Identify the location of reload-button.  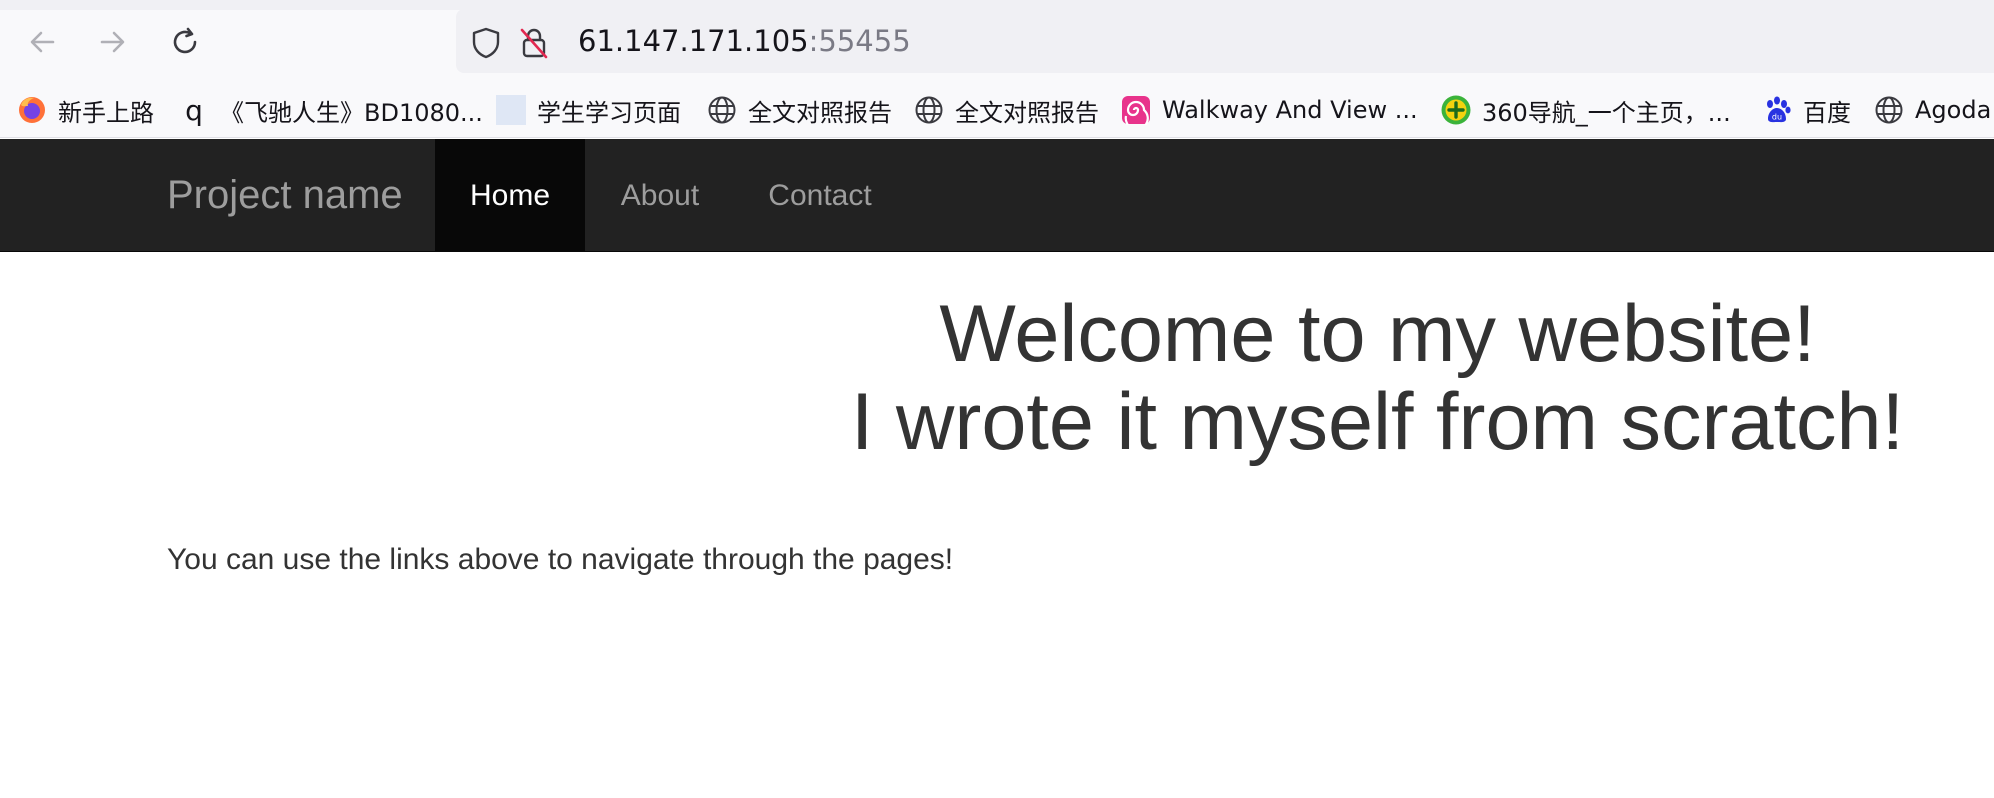
(185, 42).